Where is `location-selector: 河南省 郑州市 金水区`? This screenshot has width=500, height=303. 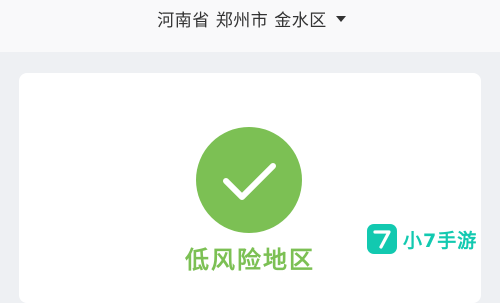
location-selector: 河南省 郑州市 金水区 is located at coordinates (250, 18).